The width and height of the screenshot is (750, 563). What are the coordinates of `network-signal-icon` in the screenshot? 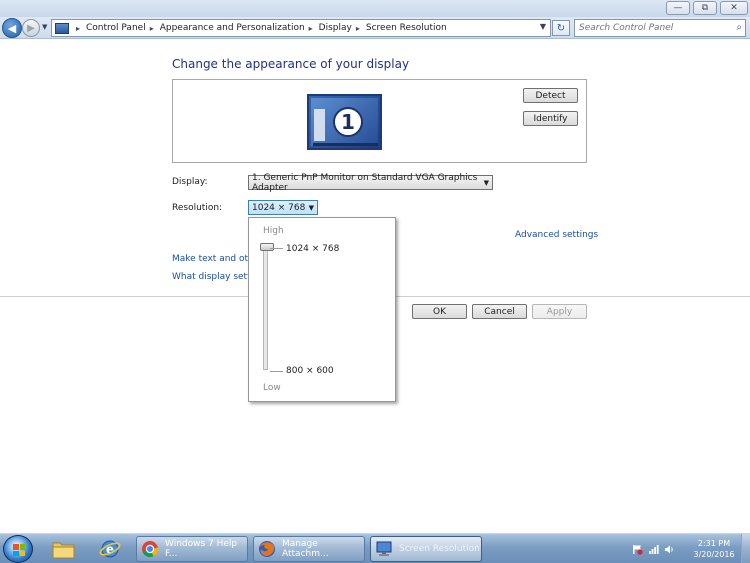 It's located at (653, 549).